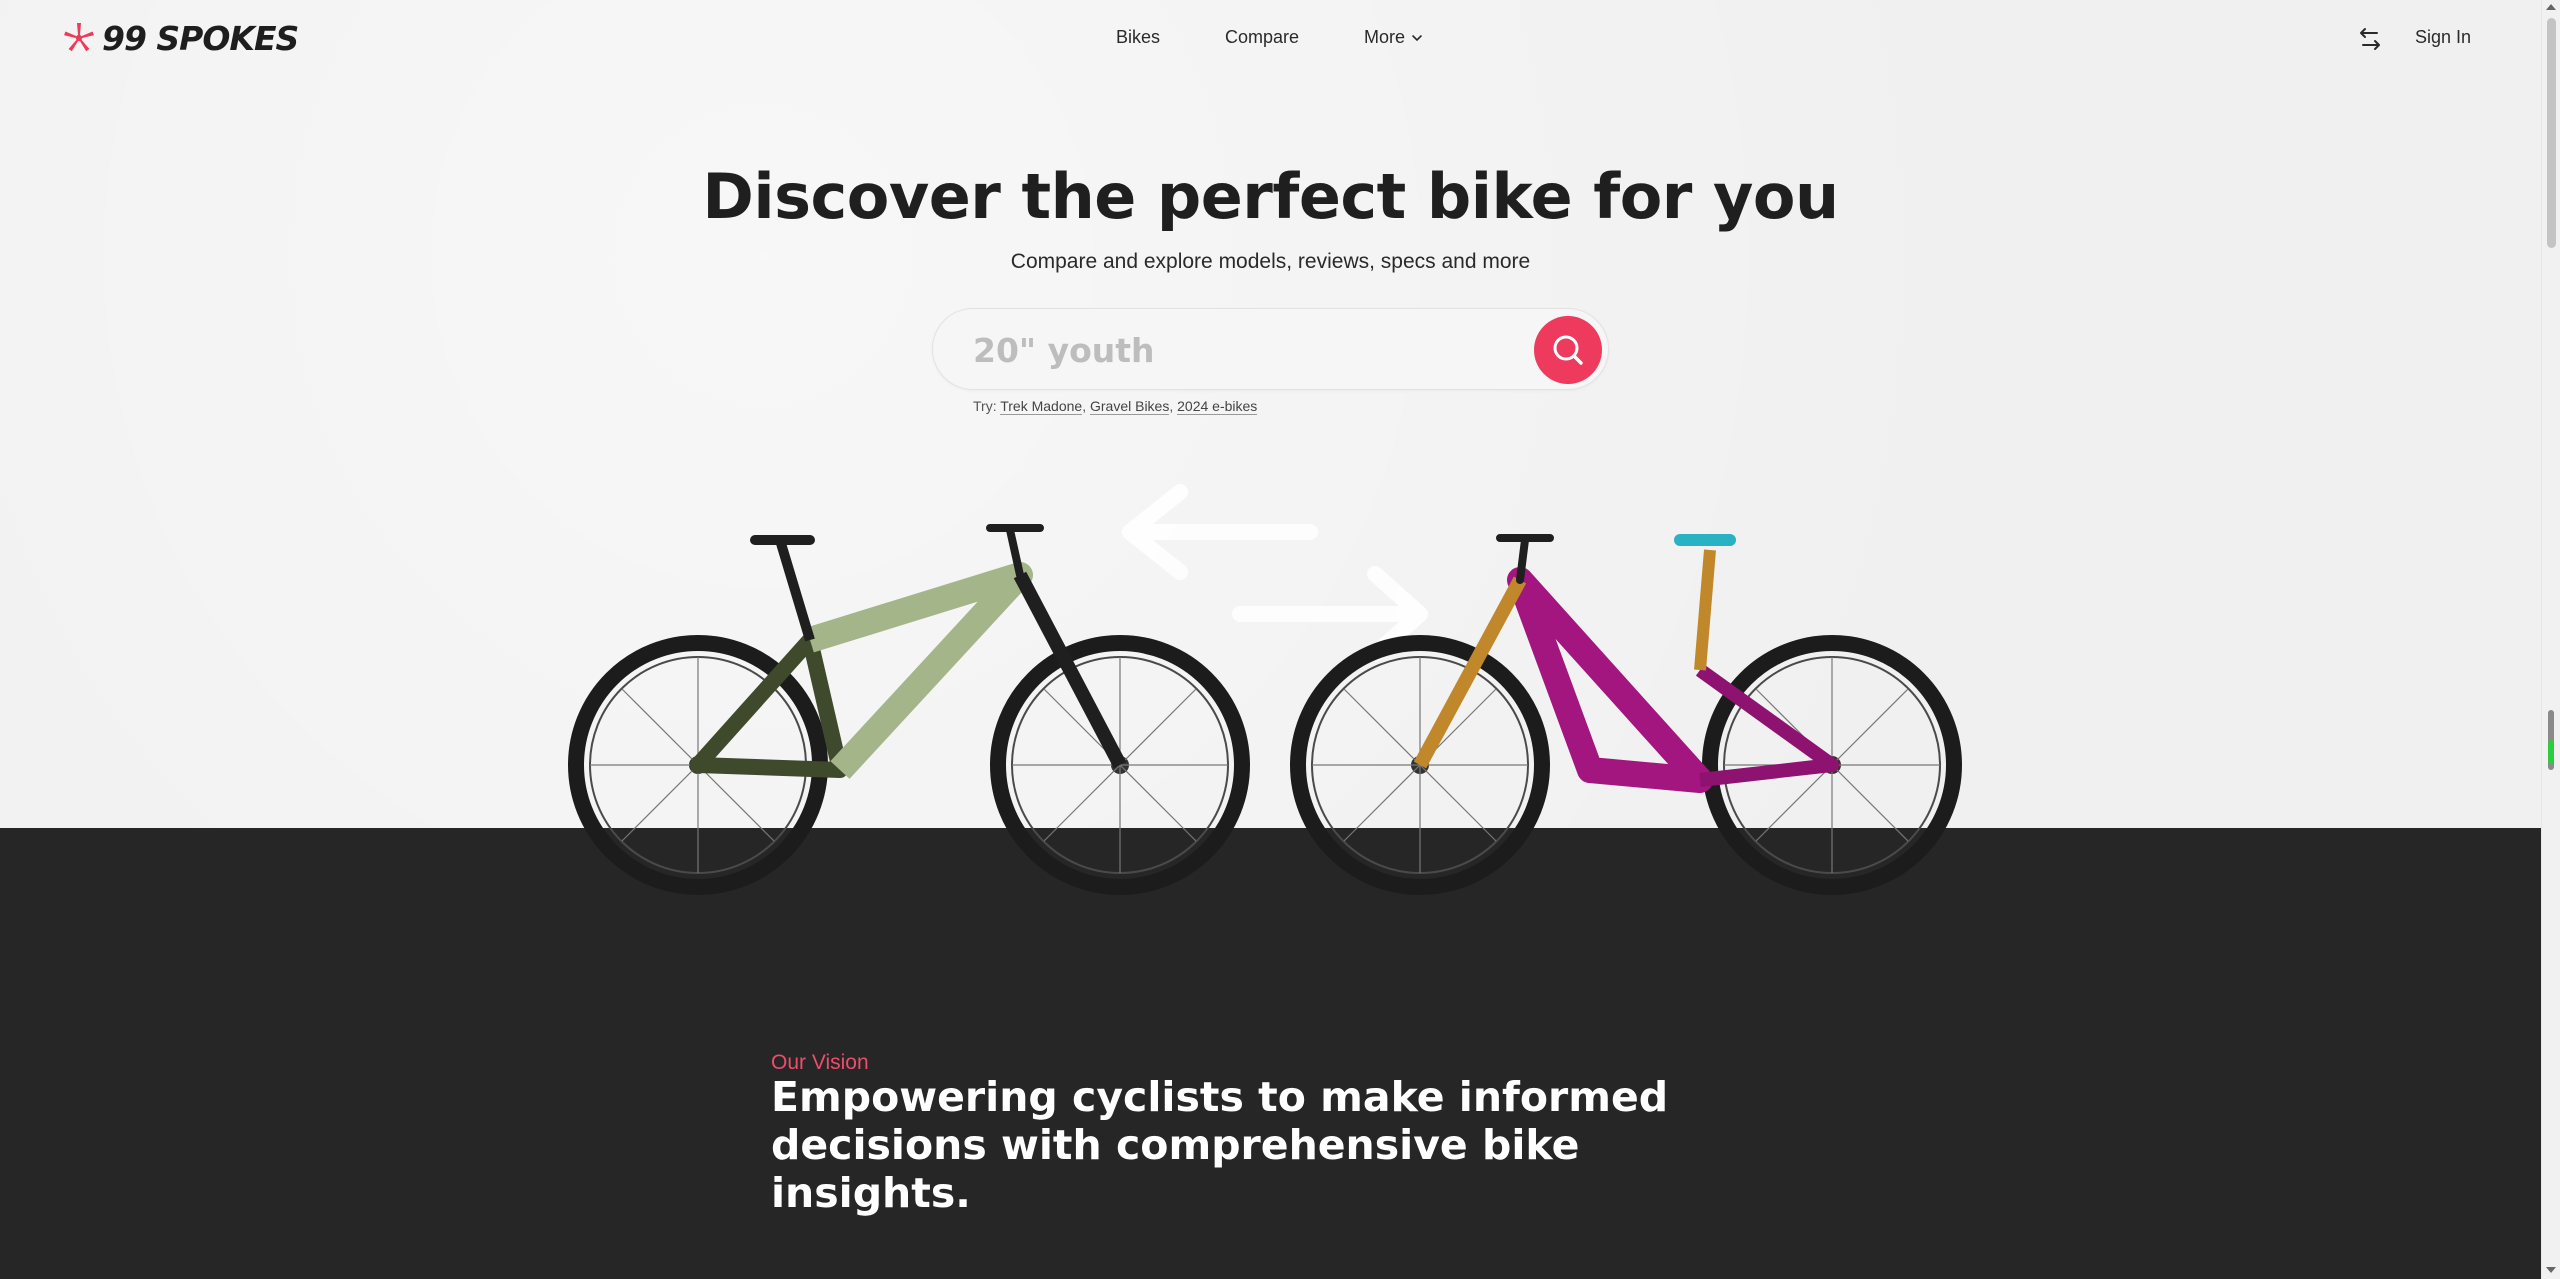 This screenshot has width=2560, height=1279. What do you see at coordinates (1385, 37) in the screenshot?
I see `nav-more-label: More` at bounding box center [1385, 37].